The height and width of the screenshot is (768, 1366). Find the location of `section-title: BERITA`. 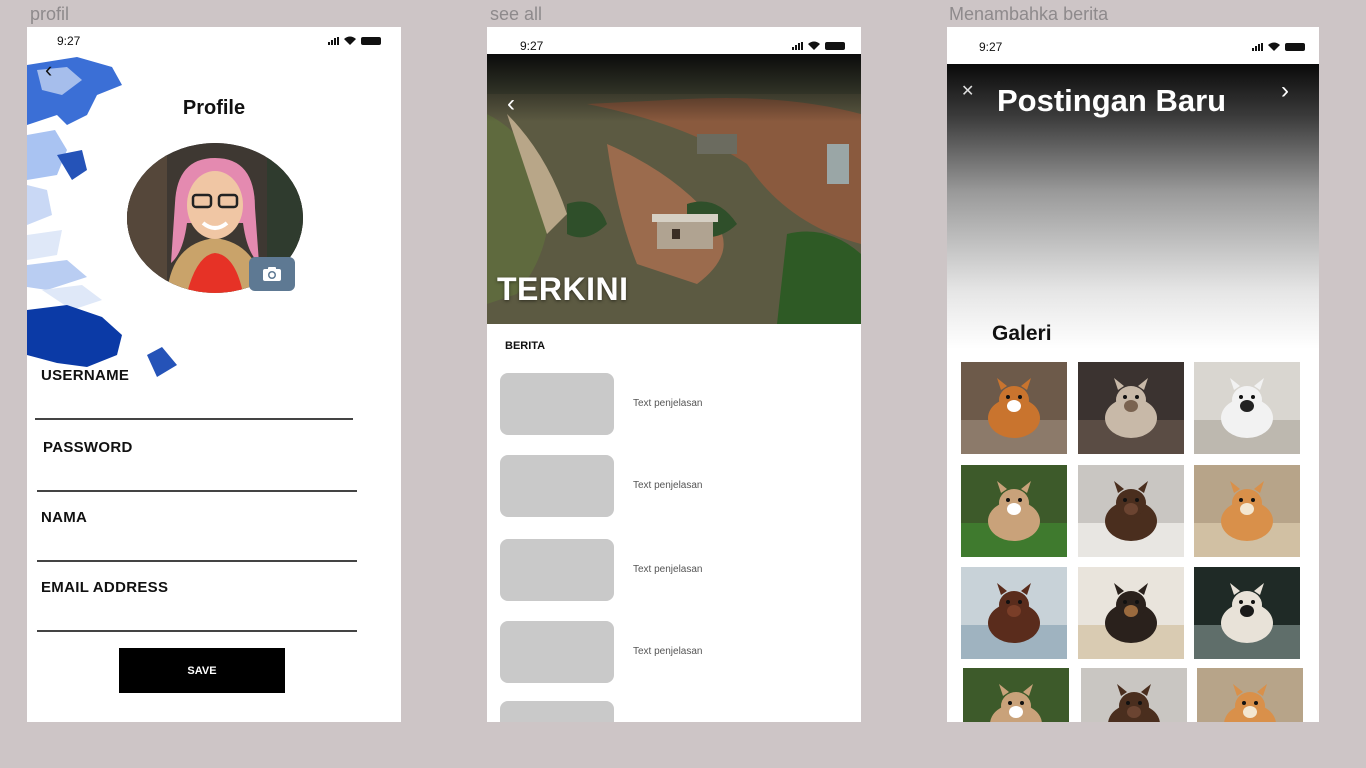

section-title: BERITA is located at coordinates (525, 346).